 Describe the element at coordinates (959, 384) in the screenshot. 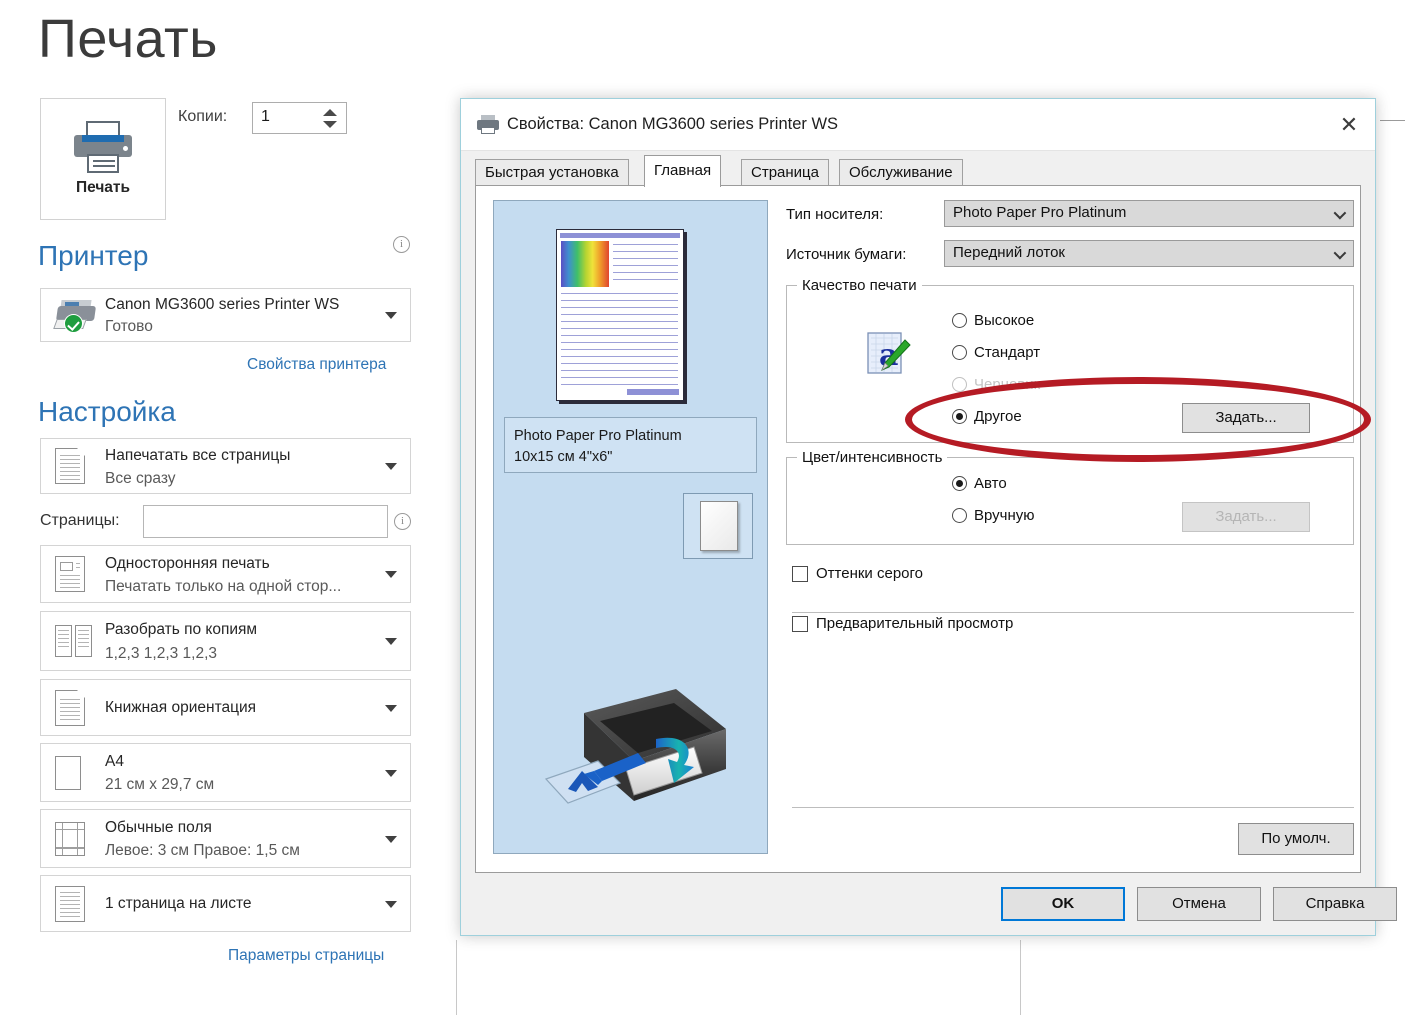

I see `radio-draft` at that location.